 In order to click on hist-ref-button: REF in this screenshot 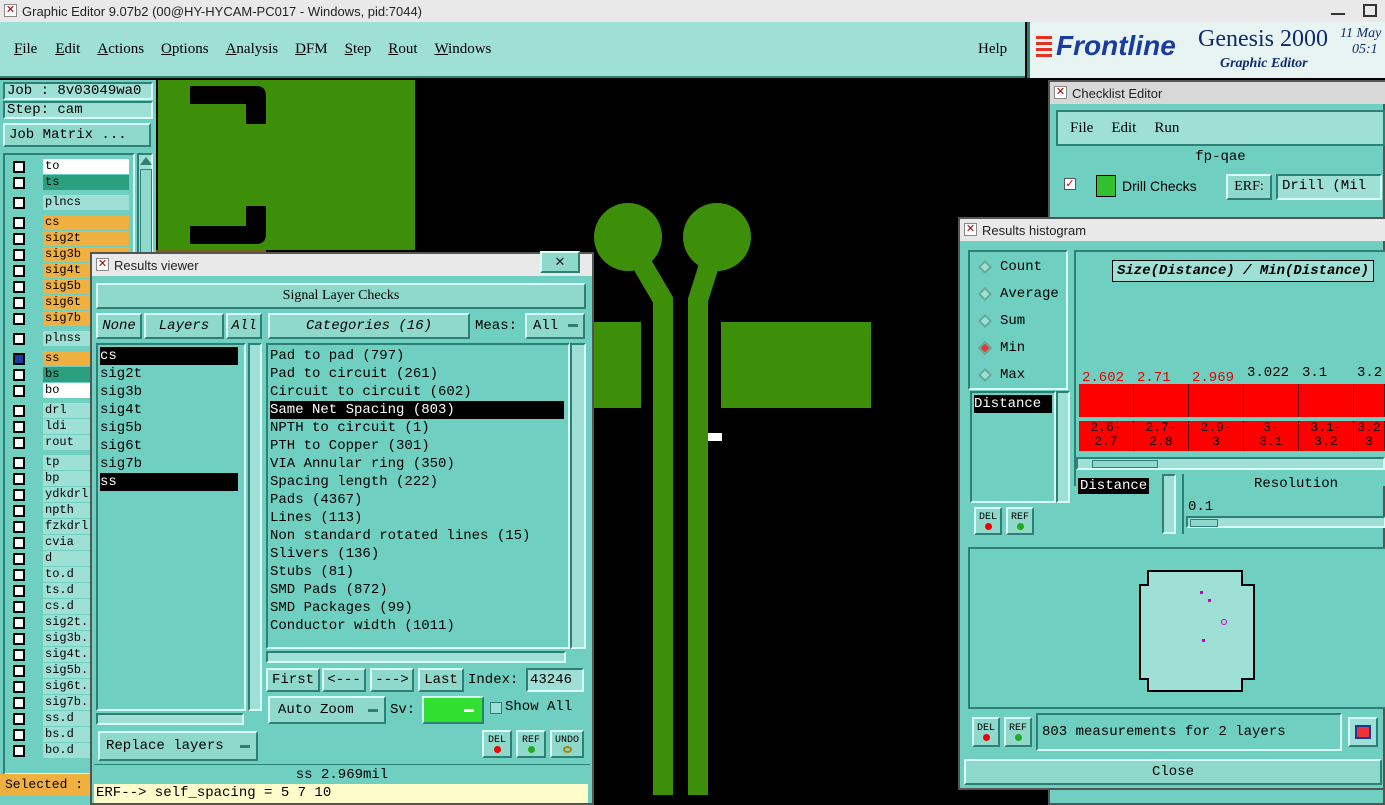, I will do `click(1020, 521)`.